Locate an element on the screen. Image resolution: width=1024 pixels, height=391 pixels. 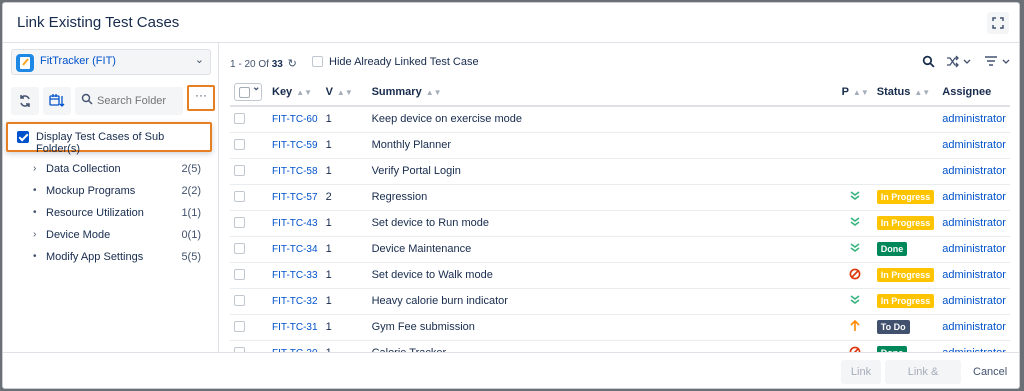
filter-icon is located at coordinates (998, 63).